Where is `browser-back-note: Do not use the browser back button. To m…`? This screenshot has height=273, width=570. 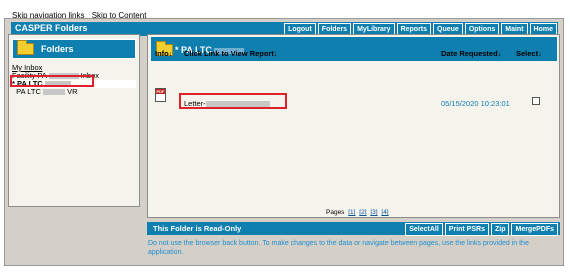
browser-back-note: Do not use the browser back button. To m… is located at coordinates (338, 248).